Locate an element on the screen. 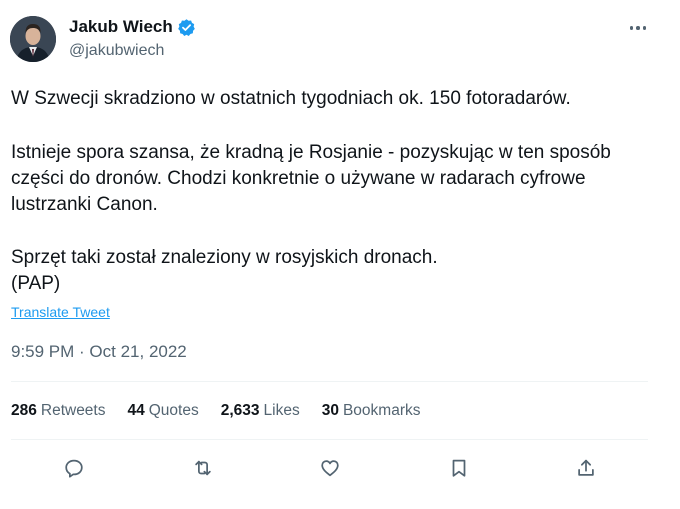  quotes-stat: 44 Quotes is located at coordinates (163, 411).